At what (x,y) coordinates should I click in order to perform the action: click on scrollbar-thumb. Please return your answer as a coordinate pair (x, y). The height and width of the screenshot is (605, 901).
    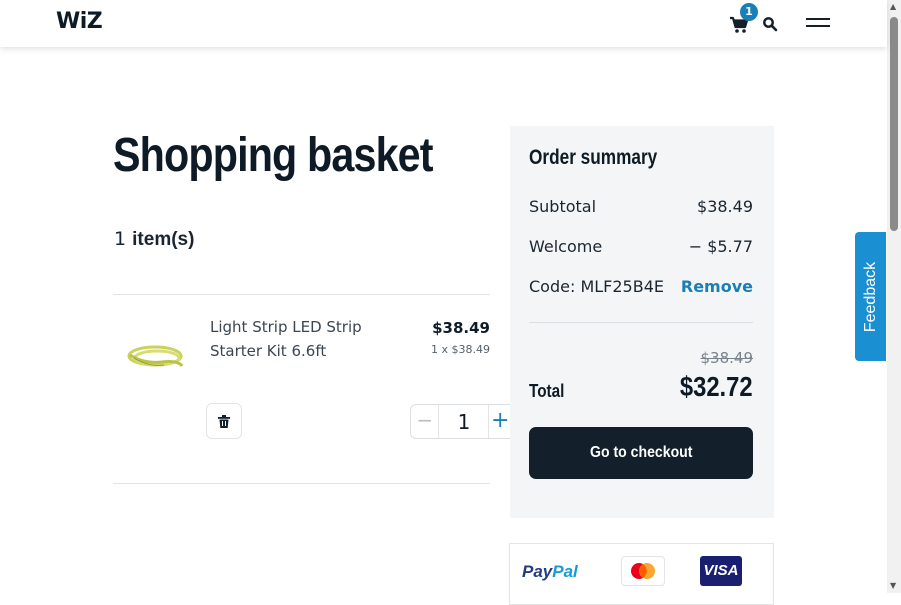
    Looking at the image, I should click on (894, 124).